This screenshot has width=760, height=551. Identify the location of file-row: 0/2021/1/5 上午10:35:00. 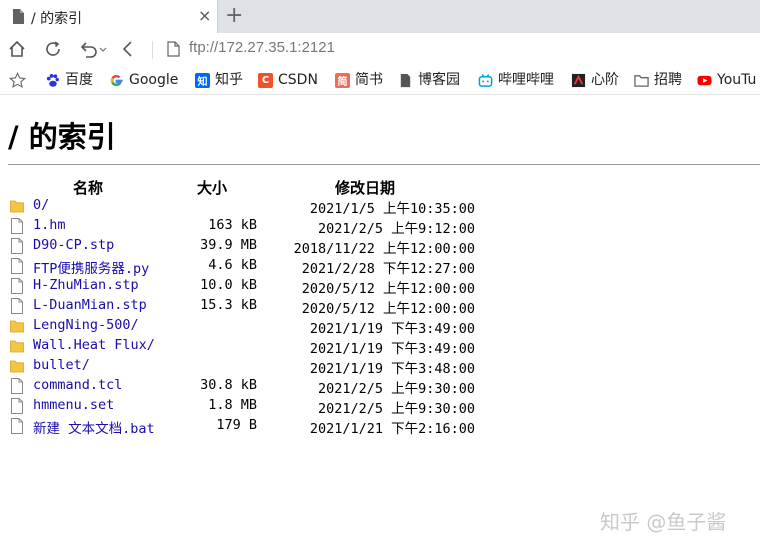
(380, 206).